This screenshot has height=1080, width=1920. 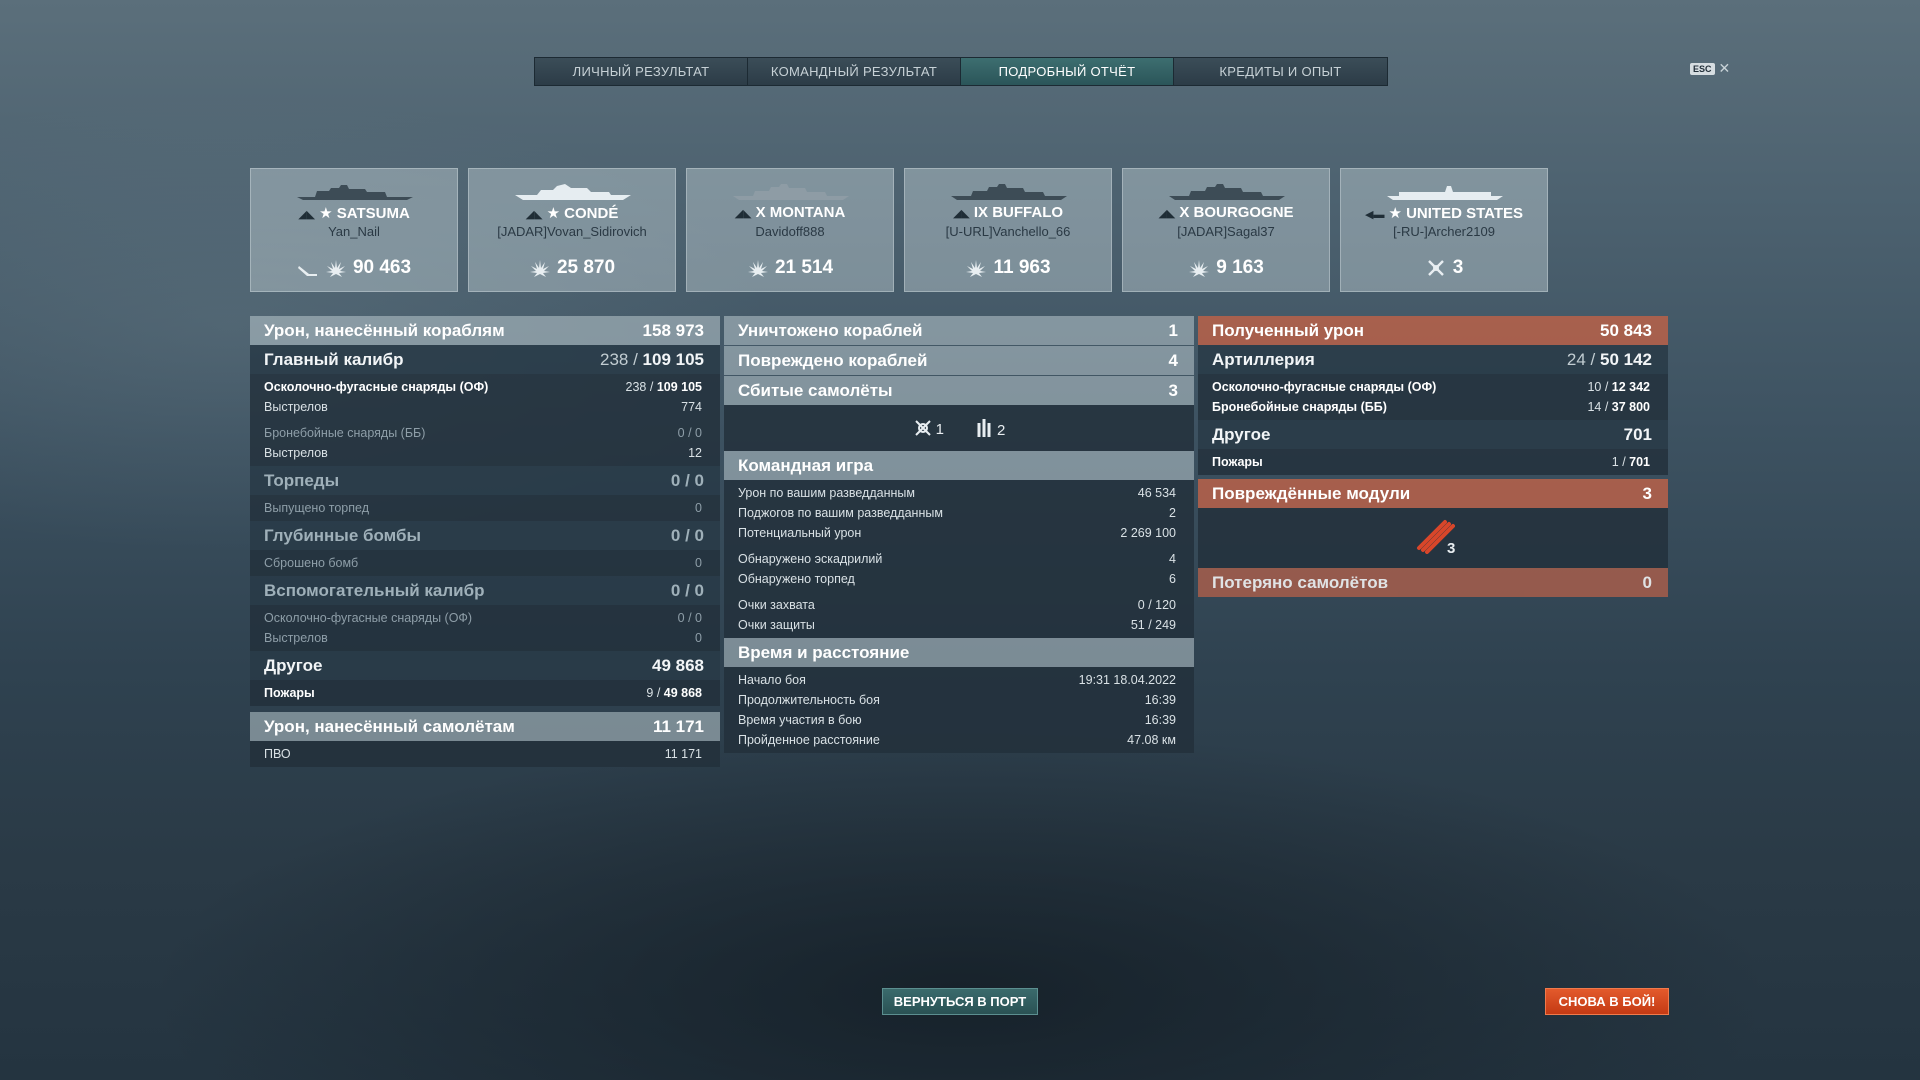 I want to click on team-play-header: Командная игра, so click(x=959, y=465).